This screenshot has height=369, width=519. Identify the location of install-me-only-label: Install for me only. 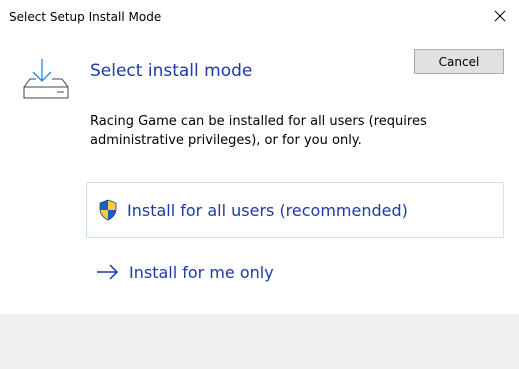
(201, 272).